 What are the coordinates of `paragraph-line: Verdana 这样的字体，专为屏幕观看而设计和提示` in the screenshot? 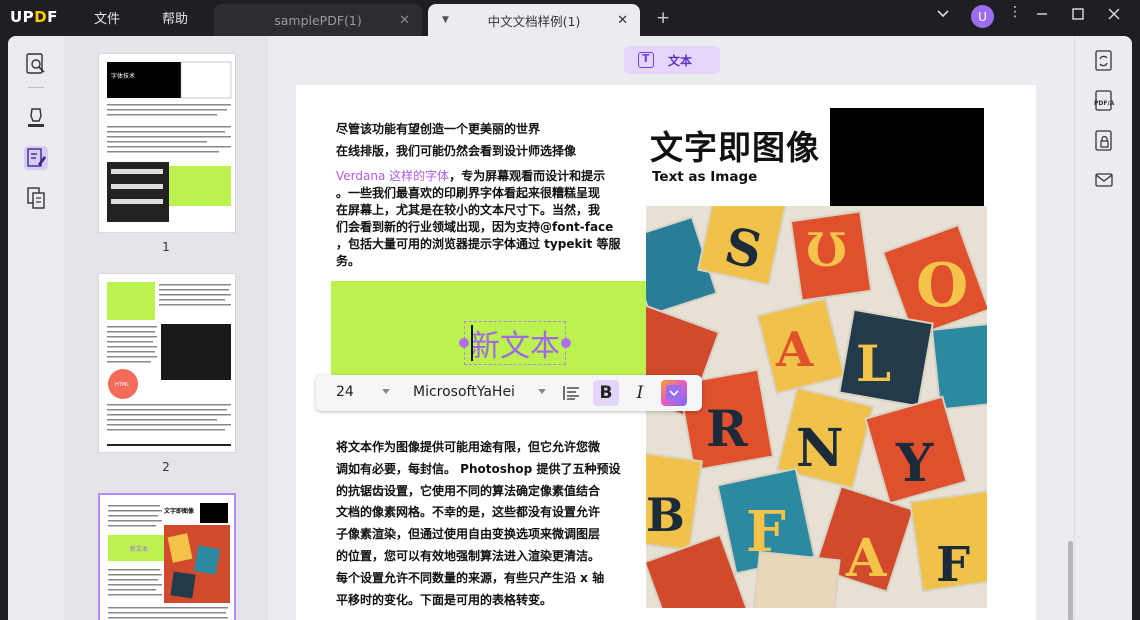 It's located at (470, 177).